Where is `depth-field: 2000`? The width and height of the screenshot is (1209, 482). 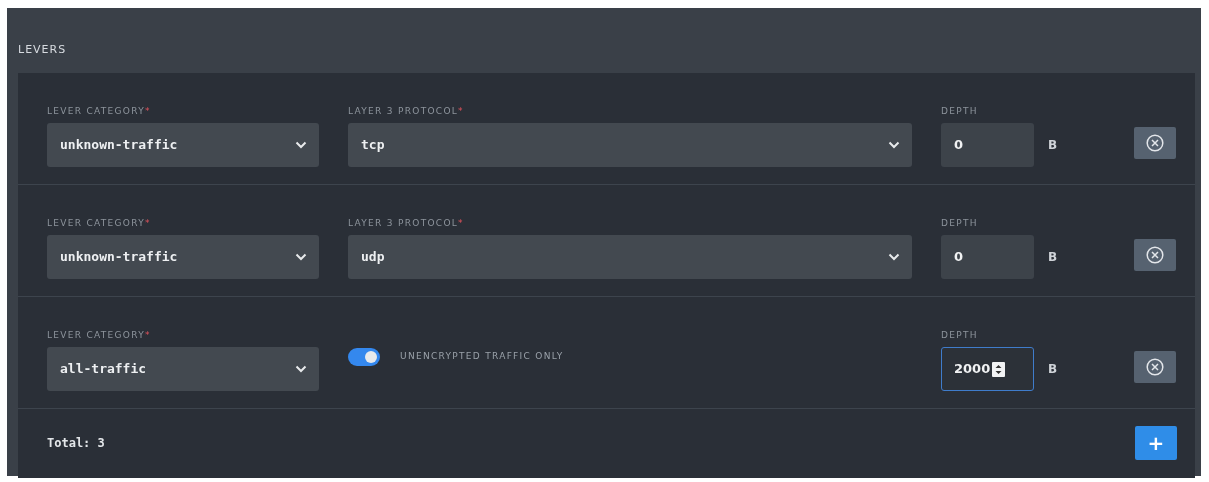 depth-field: 2000 is located at coordinates (987, 369).